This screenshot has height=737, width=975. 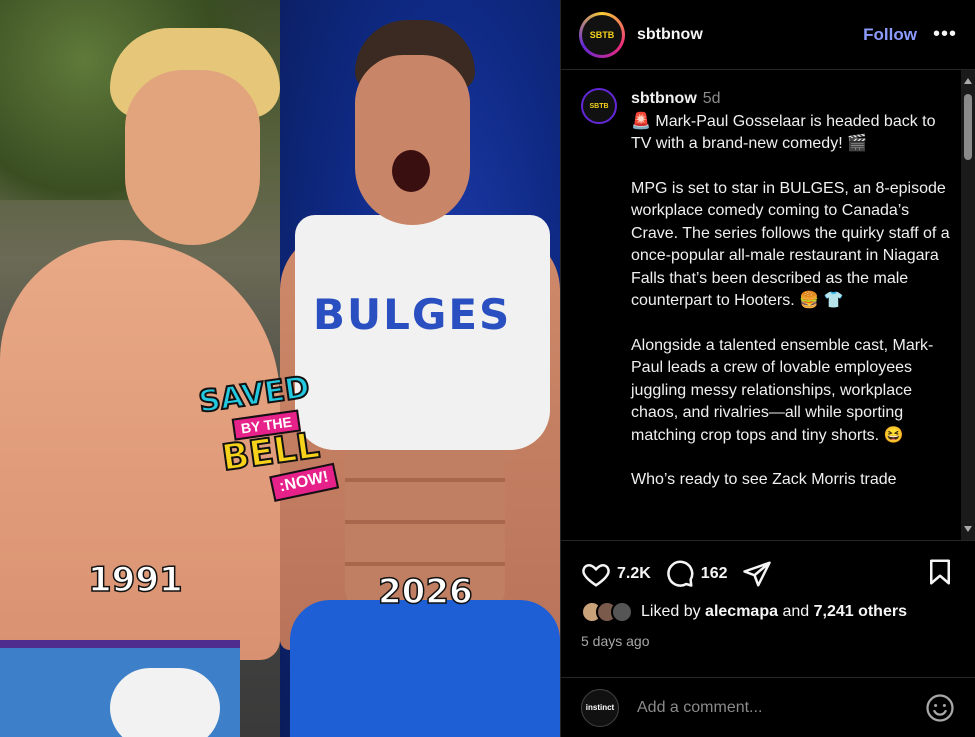 I want to click on liked-by-prefix: Liked by, so click(x=671, y=611).